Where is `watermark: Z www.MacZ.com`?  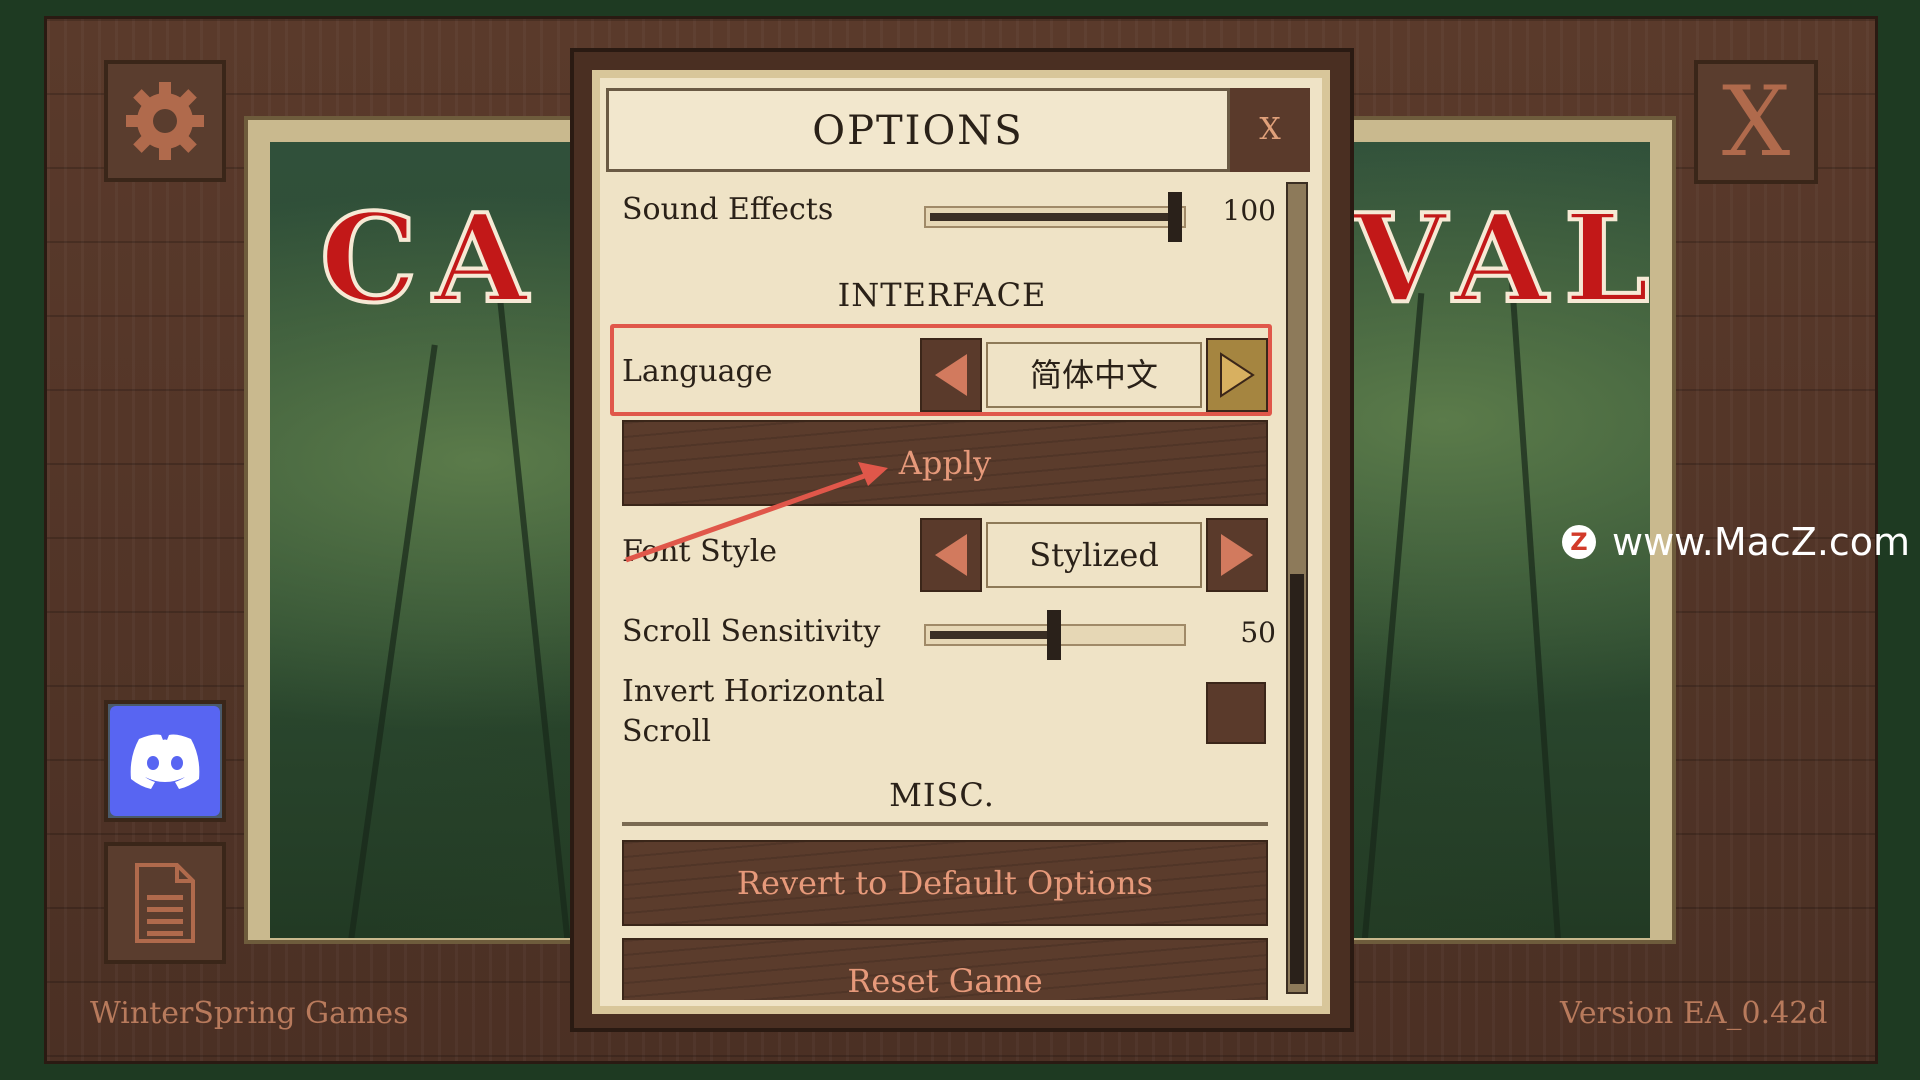
watermark: Z www.MacZ.com is located at coordinates (1736, 542).